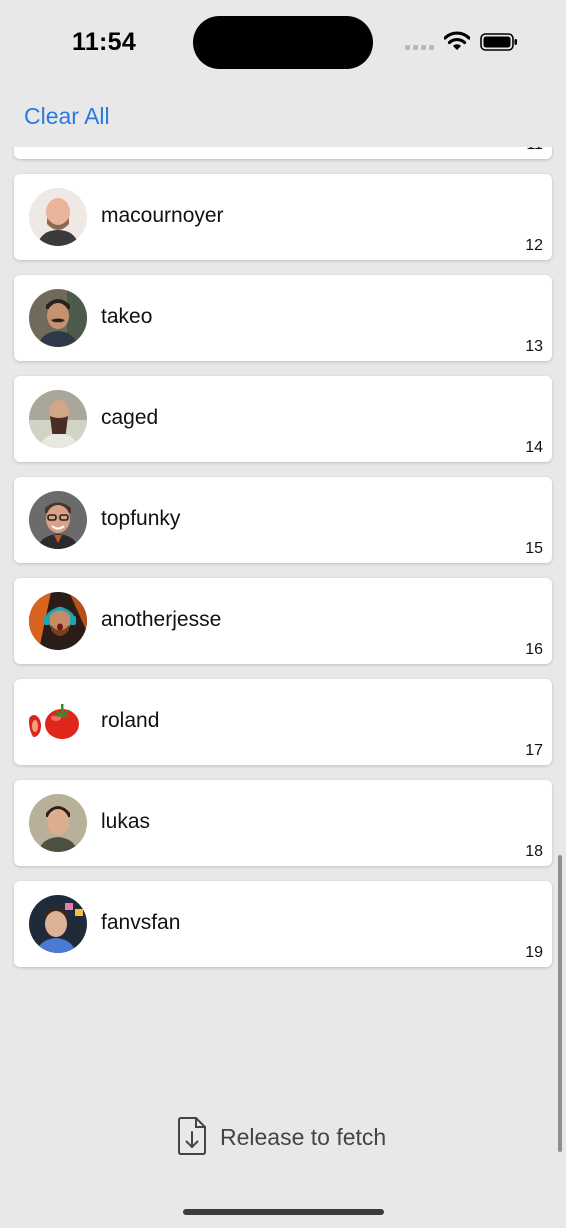 The width and height of the screenshot is (566, 1228). Describe the element at coordinates (67, 116) in the screenshot. I see `clear-all-button: Clear All` at that location.